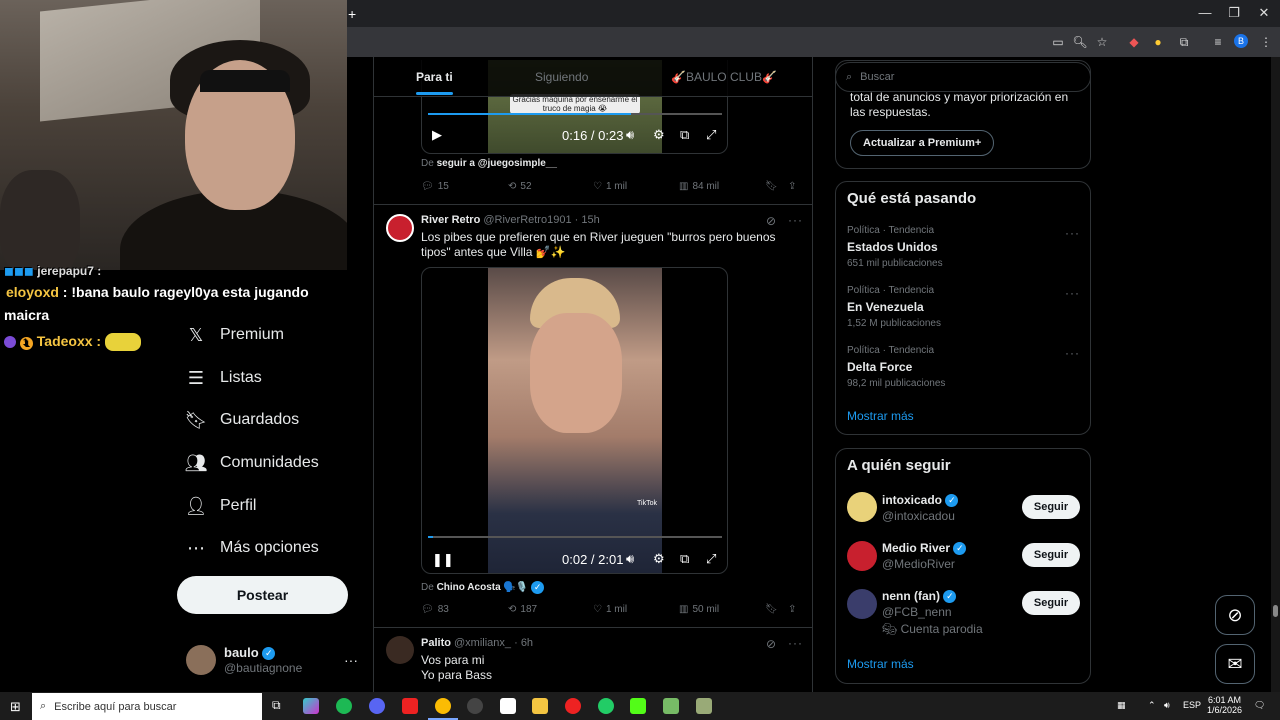 This screenshot has width=1280, height=720. Describe the element at coordinates (311, 706) in the screenshot. I see `copilot-icon` at that location.